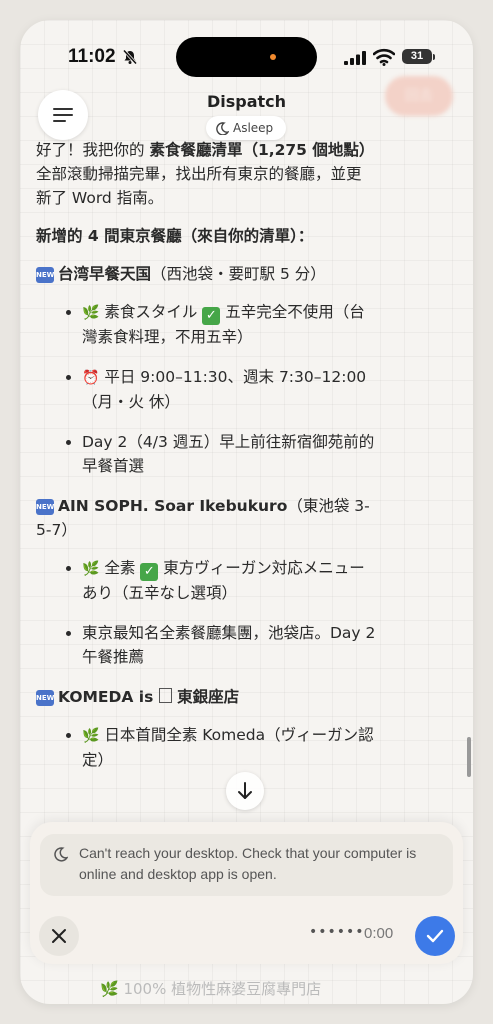  I want to click on restaurant-location: （西池袋・要町駅 5 分）, so click(238, 274).